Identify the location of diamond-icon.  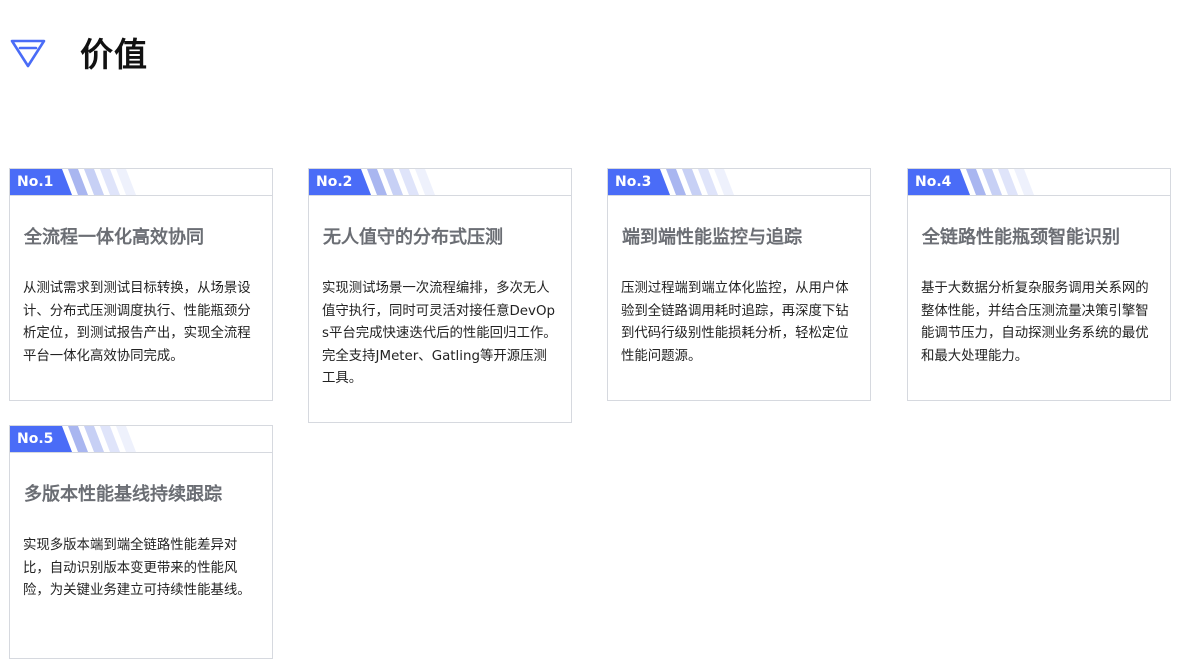
(28, 53).